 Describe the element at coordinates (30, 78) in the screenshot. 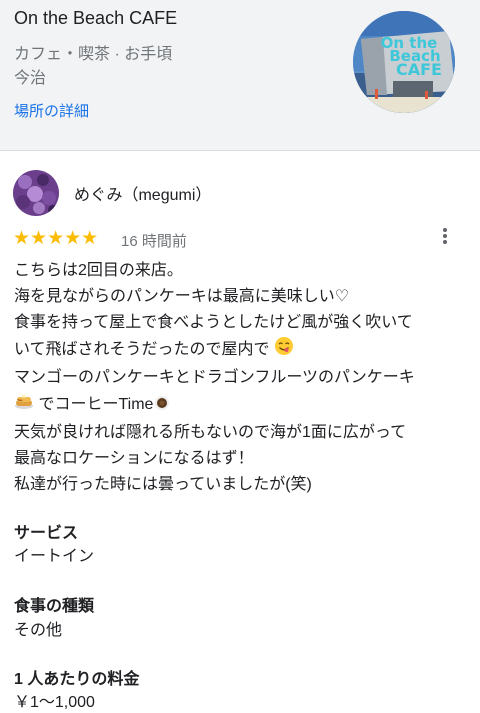

I see `place-area: 今治` at that location.